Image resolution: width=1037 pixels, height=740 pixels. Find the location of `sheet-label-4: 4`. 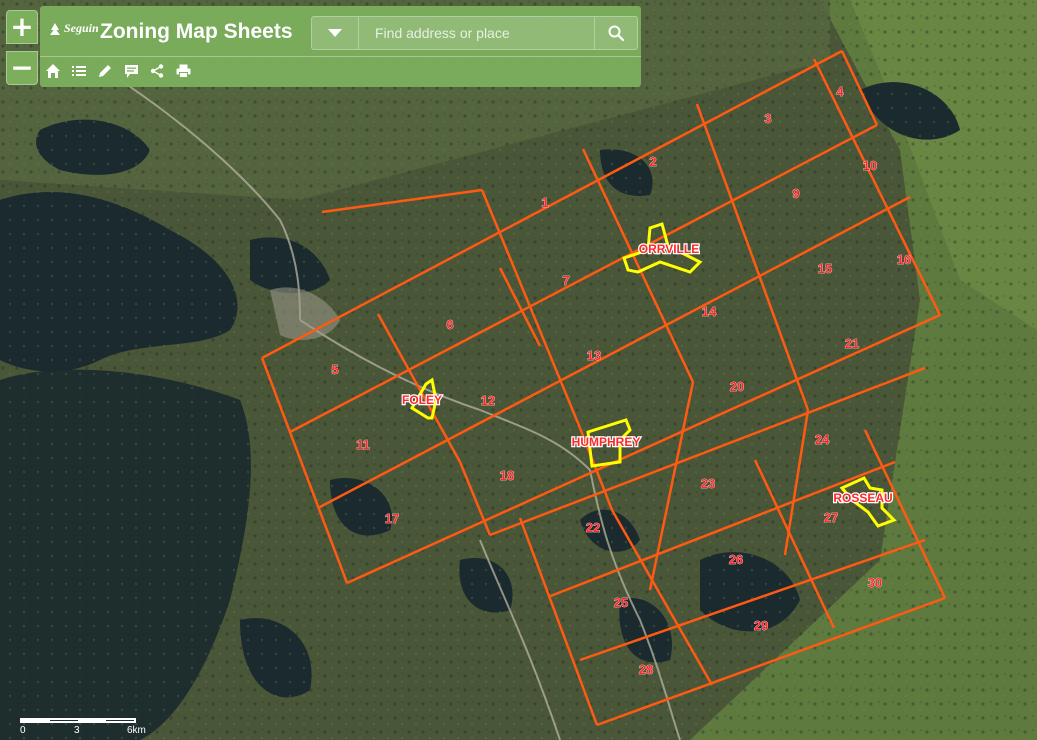

sheet-label-4: 4 is located at coordinates (840, 92).